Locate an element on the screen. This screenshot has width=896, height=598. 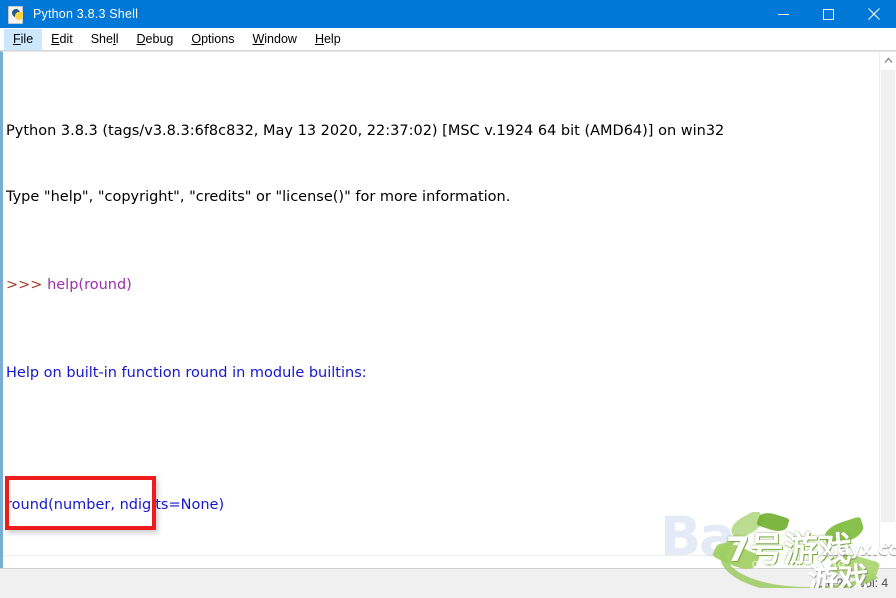
maximize-button is located at coordinates (828, 14).